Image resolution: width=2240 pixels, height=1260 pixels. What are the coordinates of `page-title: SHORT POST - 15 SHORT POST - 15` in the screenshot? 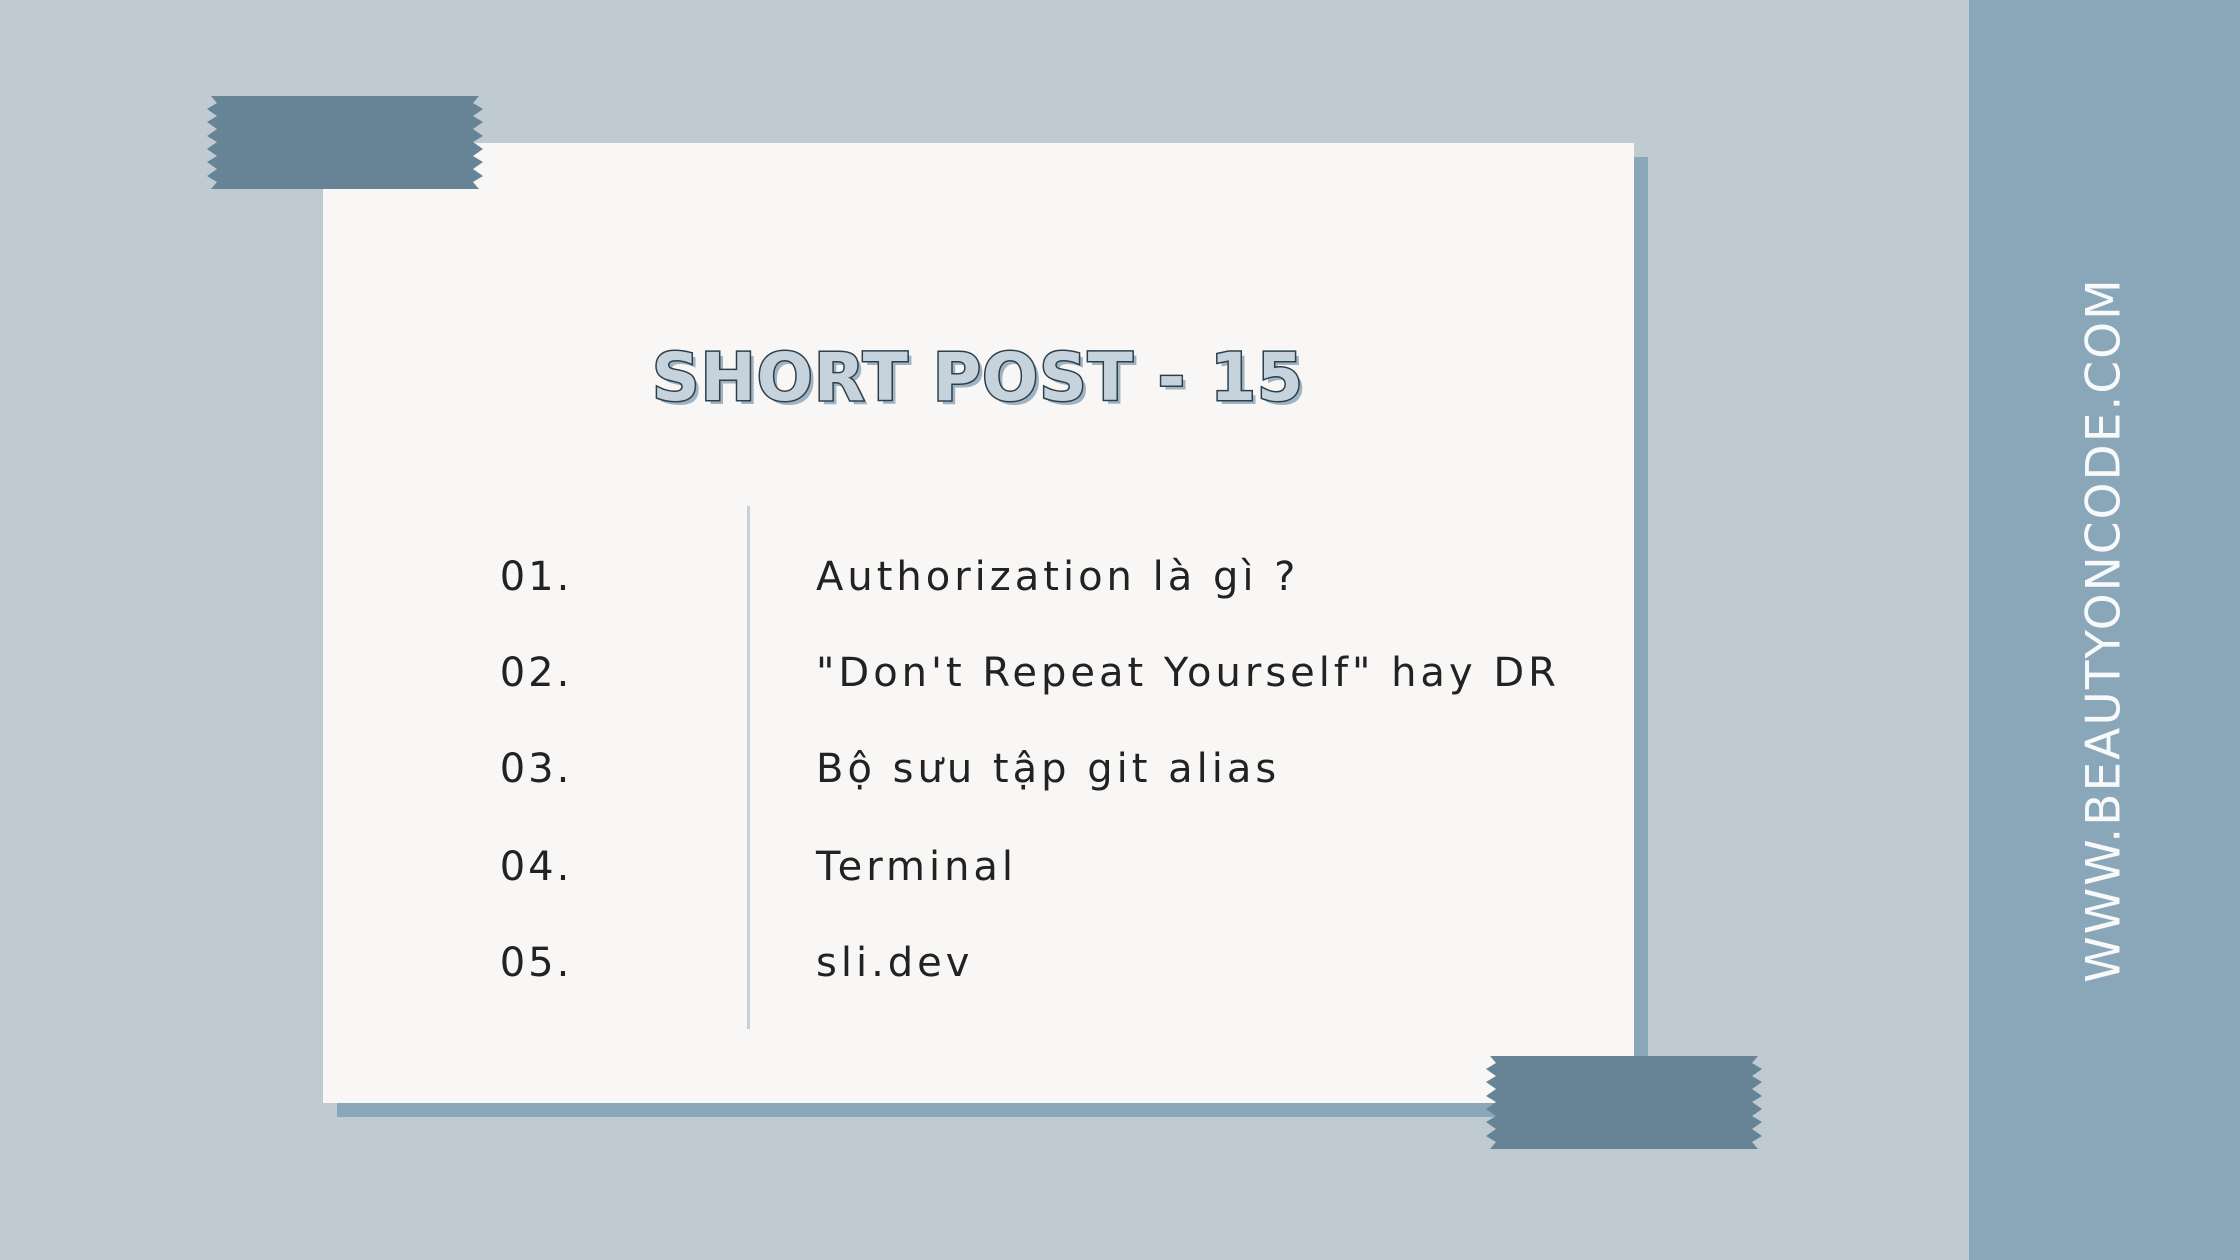 It's located at (980, 380).